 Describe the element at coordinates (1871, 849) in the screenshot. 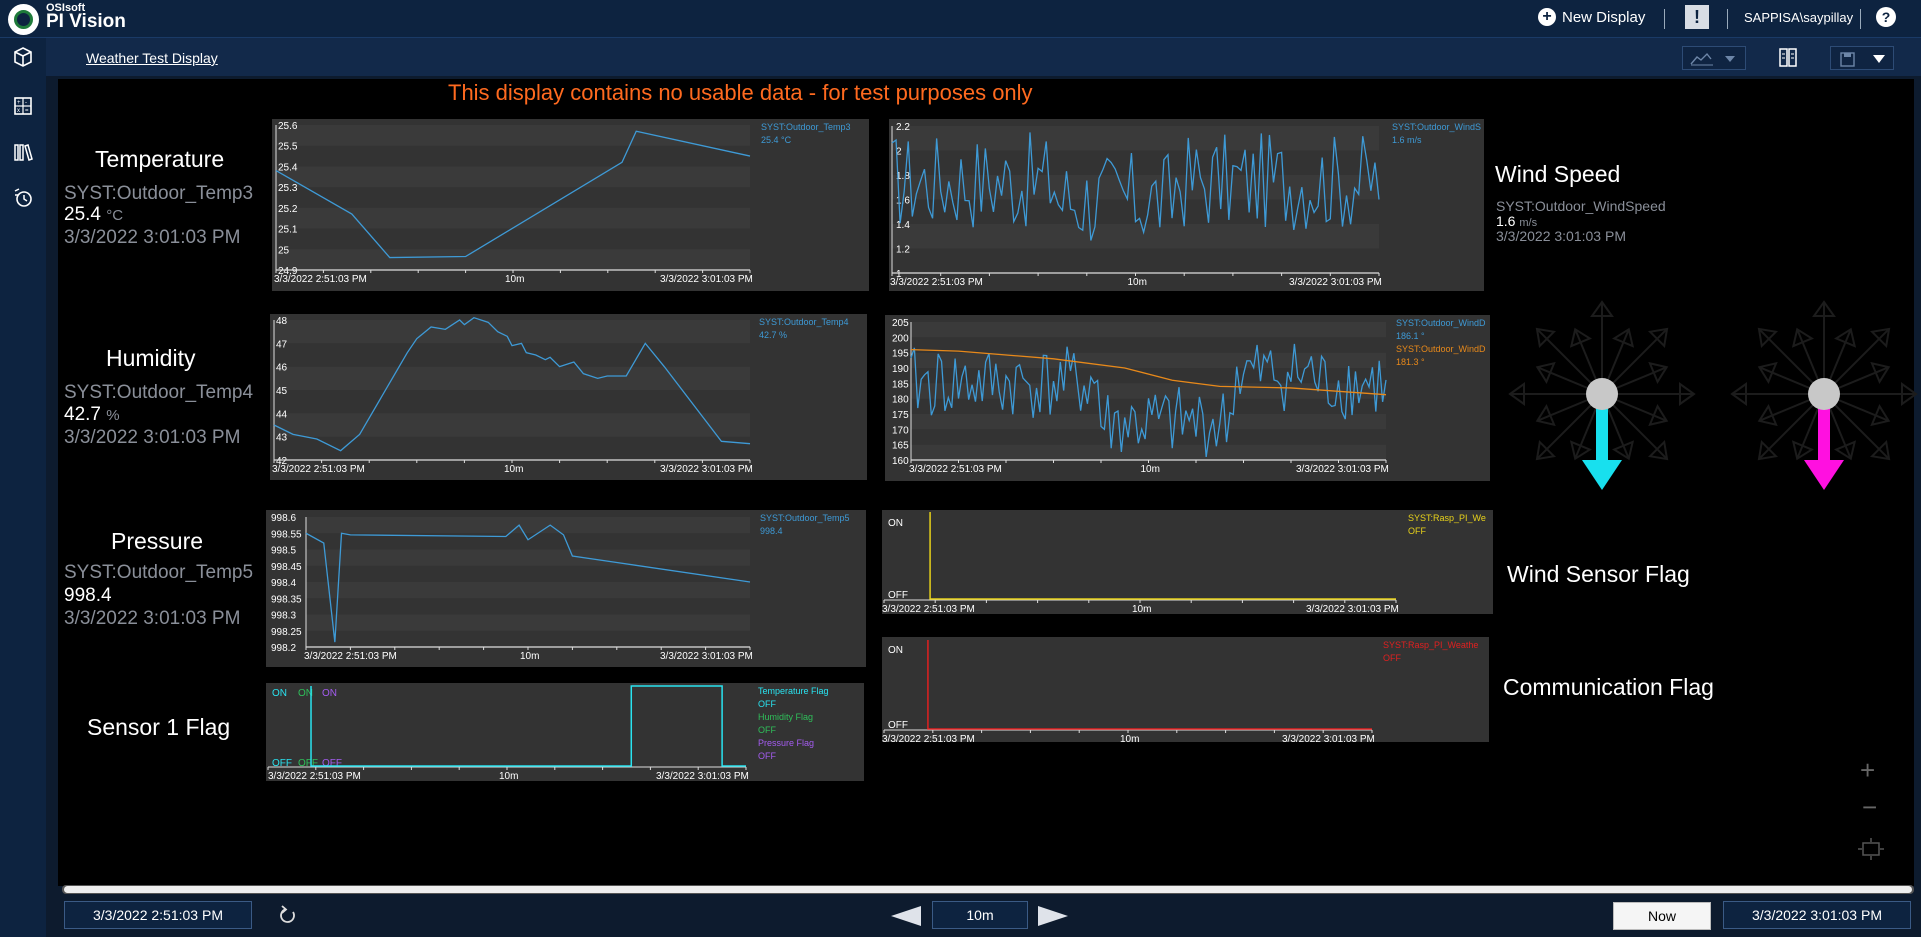

I see `fit-to-screen-icon` at that location.